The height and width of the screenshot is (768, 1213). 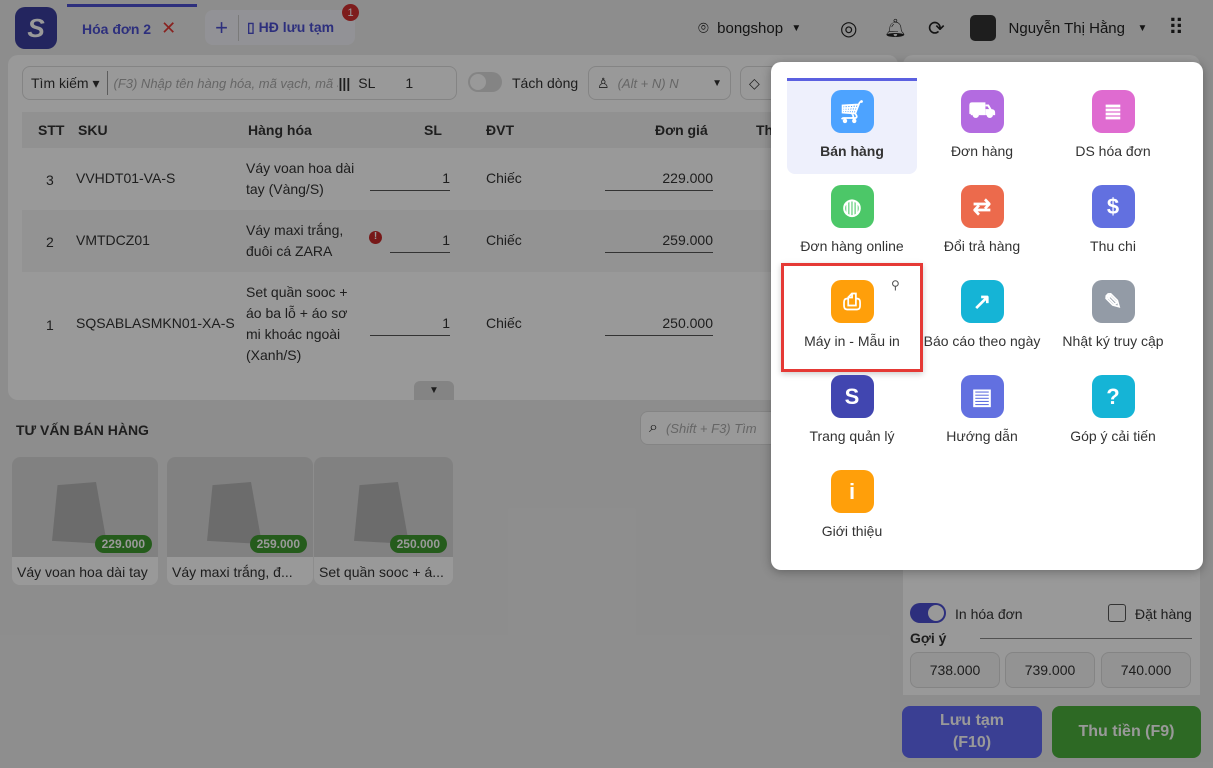 What do you see at coordinates (982, 111) in the screenshot?
I see `truck-icon: ⛟` at bounding box center [982, 111].